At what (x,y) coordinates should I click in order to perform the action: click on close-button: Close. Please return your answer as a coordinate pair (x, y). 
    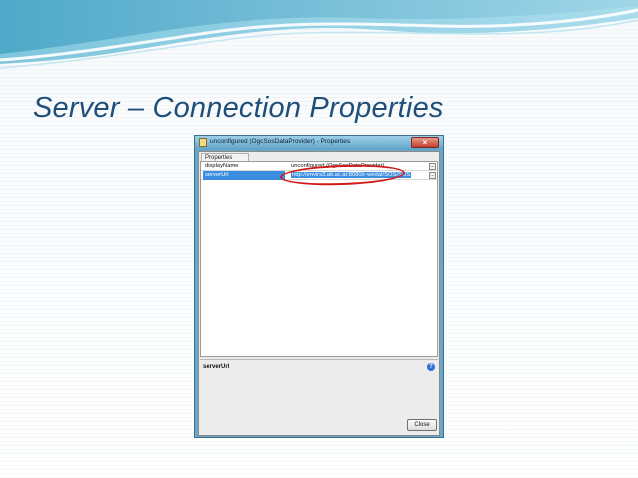
    Looking at the image, I should click on (422, 425).